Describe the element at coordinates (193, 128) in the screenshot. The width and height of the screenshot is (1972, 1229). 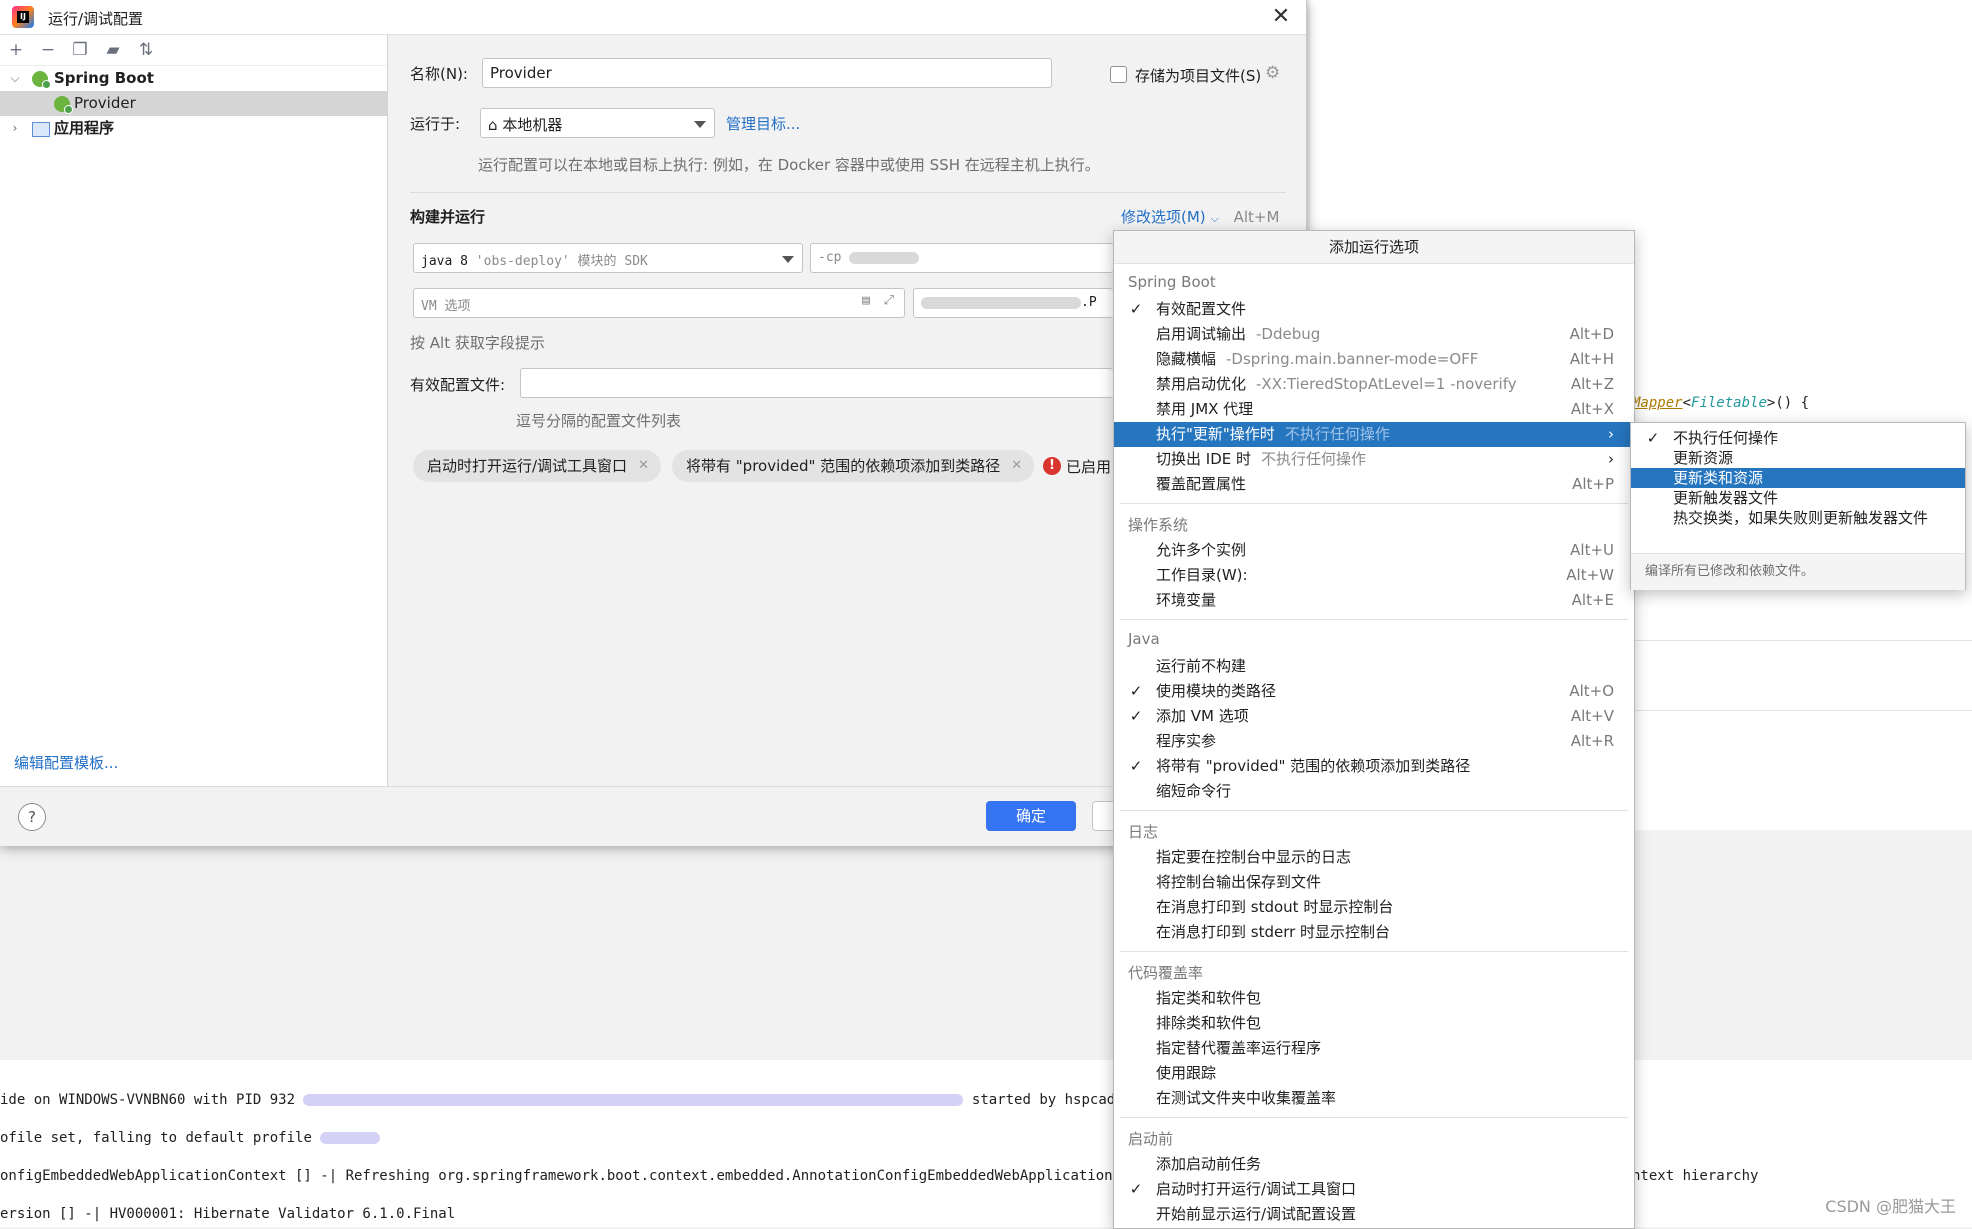
I see `tree-group-application: › 应用程序` at that location.